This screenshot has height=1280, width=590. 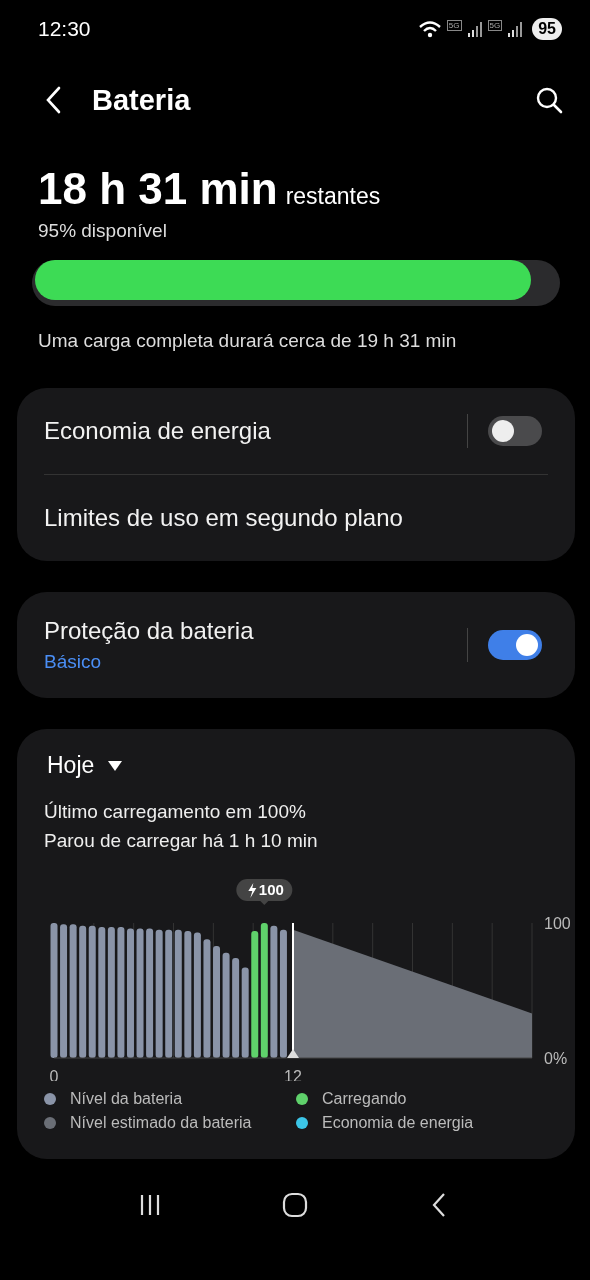 What do you see at coordinates (296, 645) in the screenshot?
I see `settings-item: Proteção da bateria Básico` at bounding box center [296, 645].